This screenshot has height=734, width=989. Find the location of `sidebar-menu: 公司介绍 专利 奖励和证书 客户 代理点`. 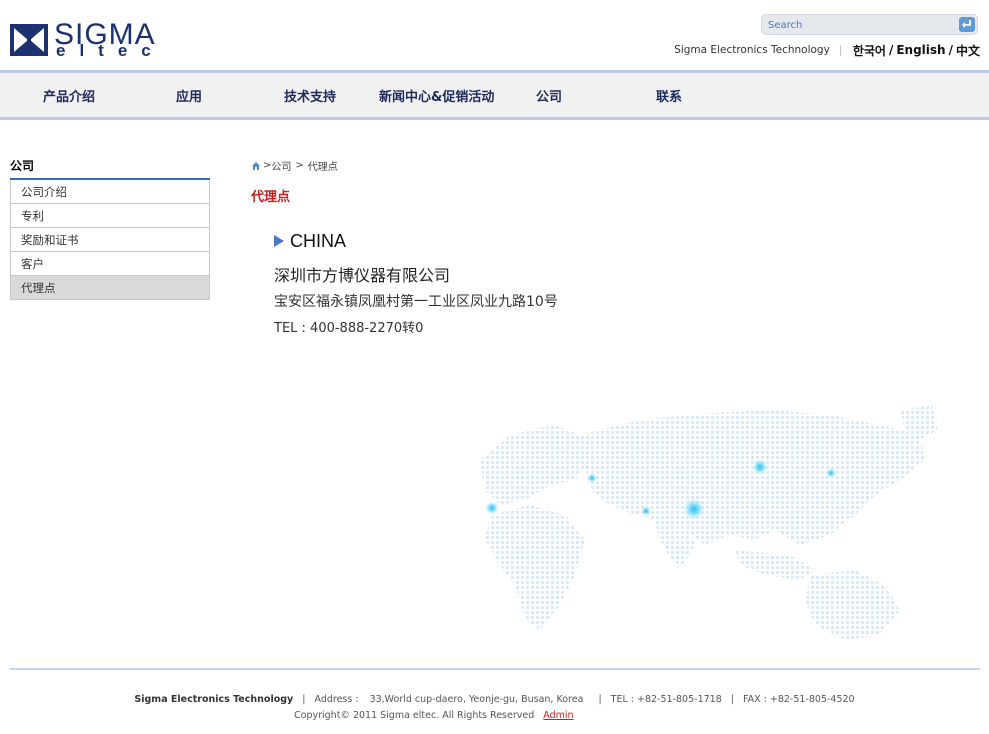

sidebar-menu: 公司介绍 专利 奖励和证书 客户 代理点 is located at coordinates (110, 240).